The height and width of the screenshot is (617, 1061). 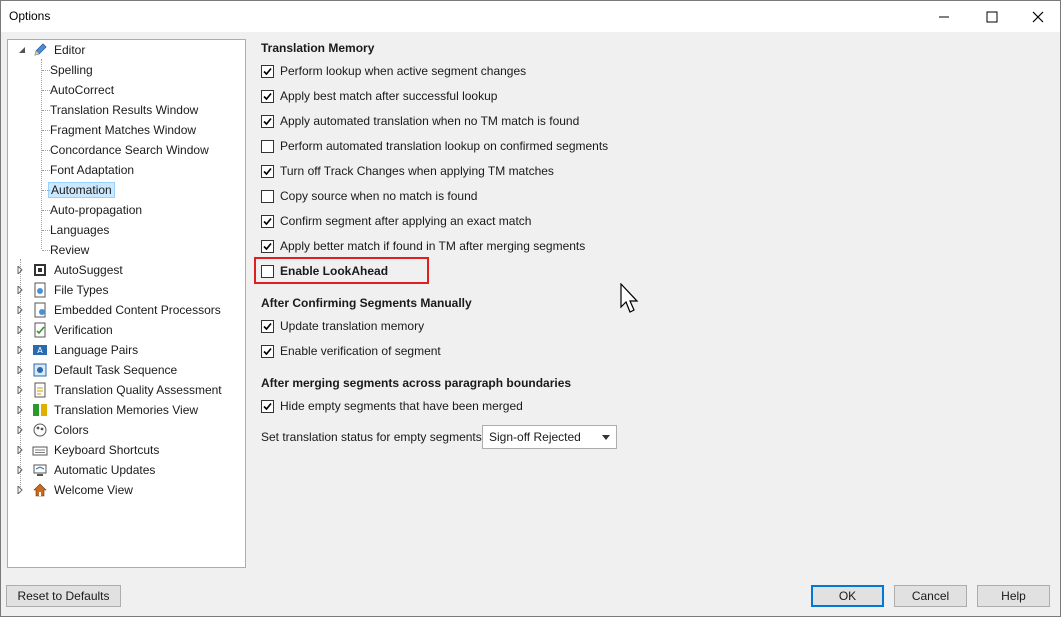 I want to click on tree-item-autocorrect: AutoCorrect, so click(x=79, y=90).